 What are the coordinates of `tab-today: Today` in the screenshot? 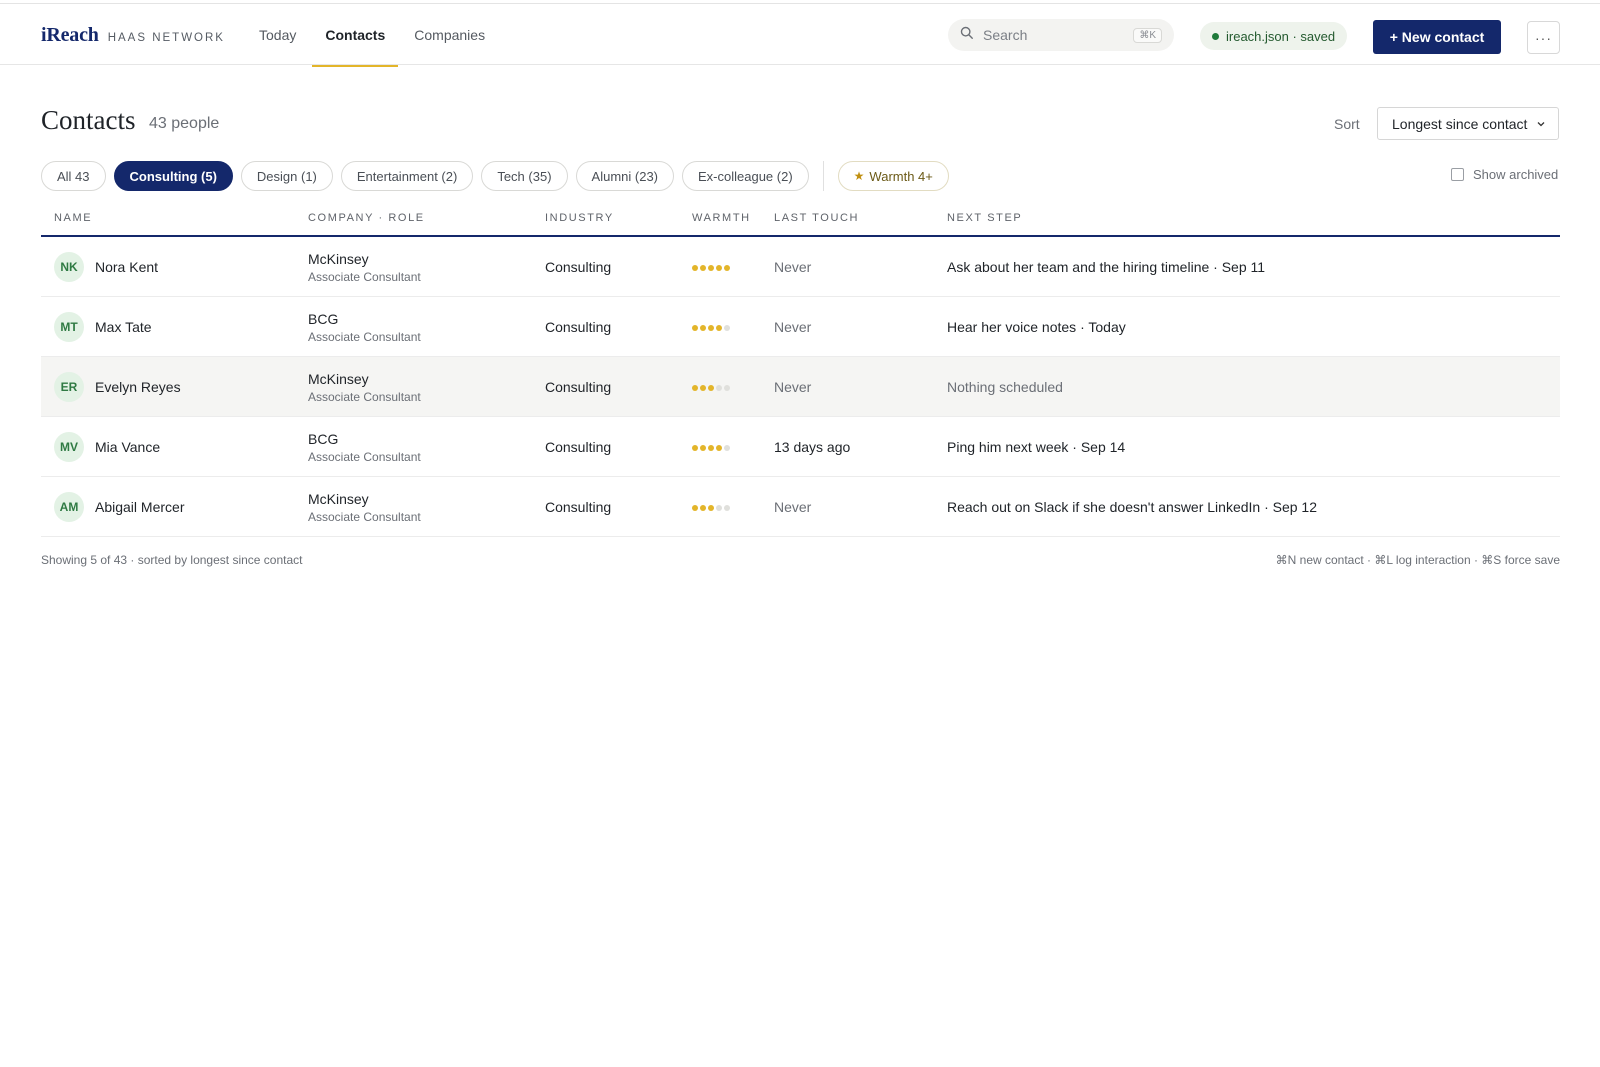 It's located at (277, 35).